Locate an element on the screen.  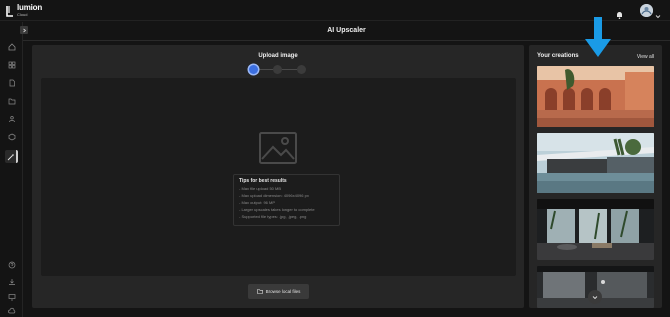
tips-title: Tips for best results is located at coordinates (263, 181).